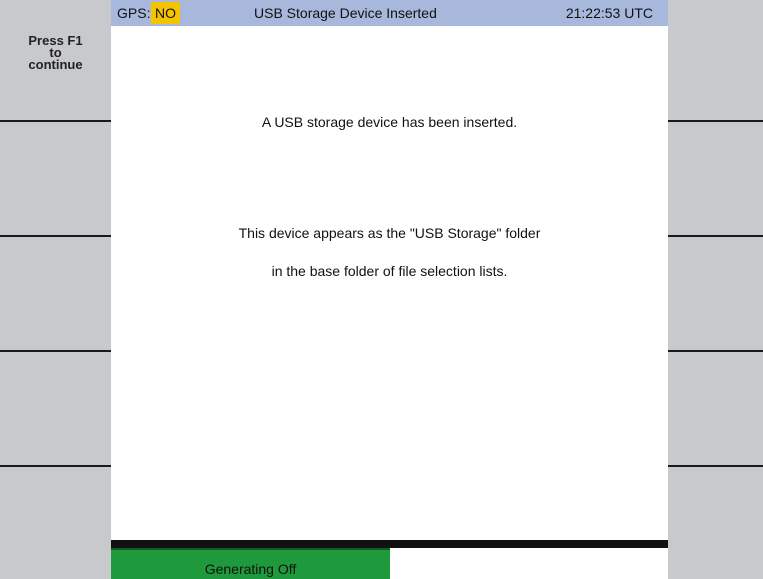  I want to click on left-softkey-panel: Press F1 to continue, so click(55, 289).